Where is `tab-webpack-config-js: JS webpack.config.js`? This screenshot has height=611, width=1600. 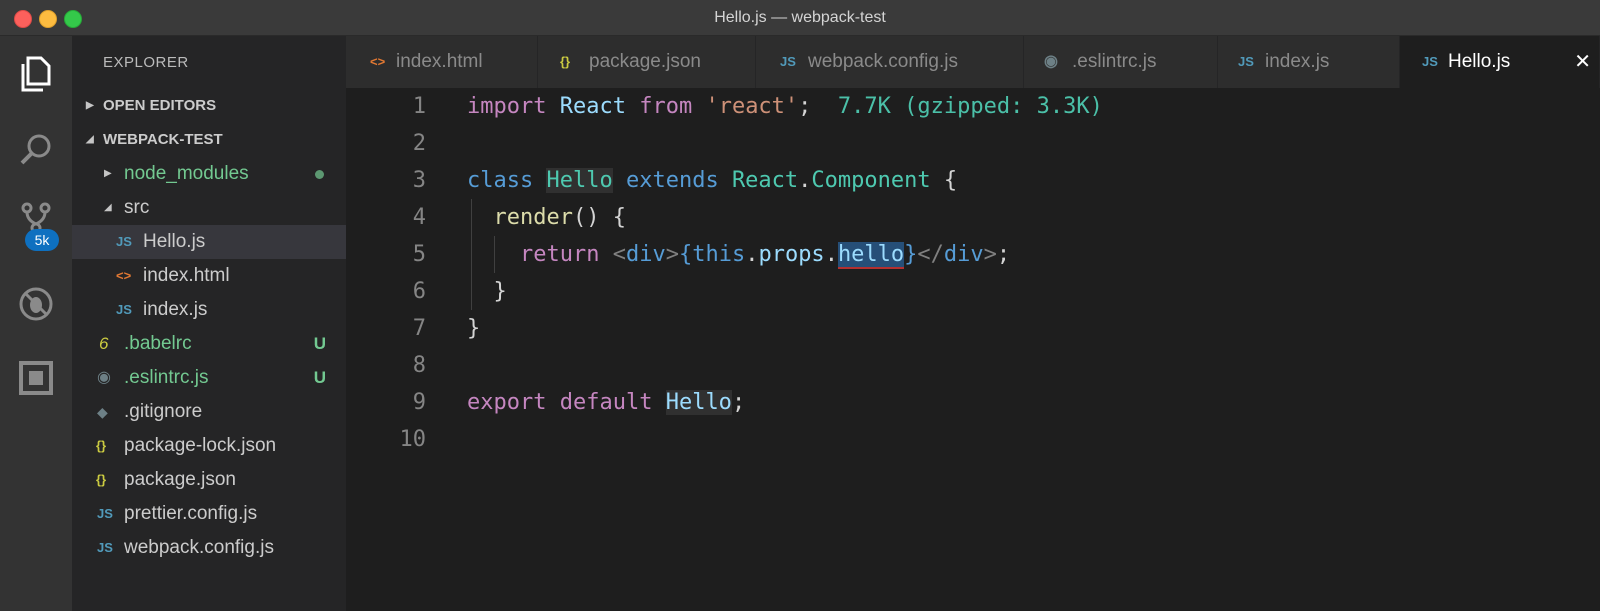 tab-webpack-config-js: JS webpack.config.js is located at coordinates (890, 62).